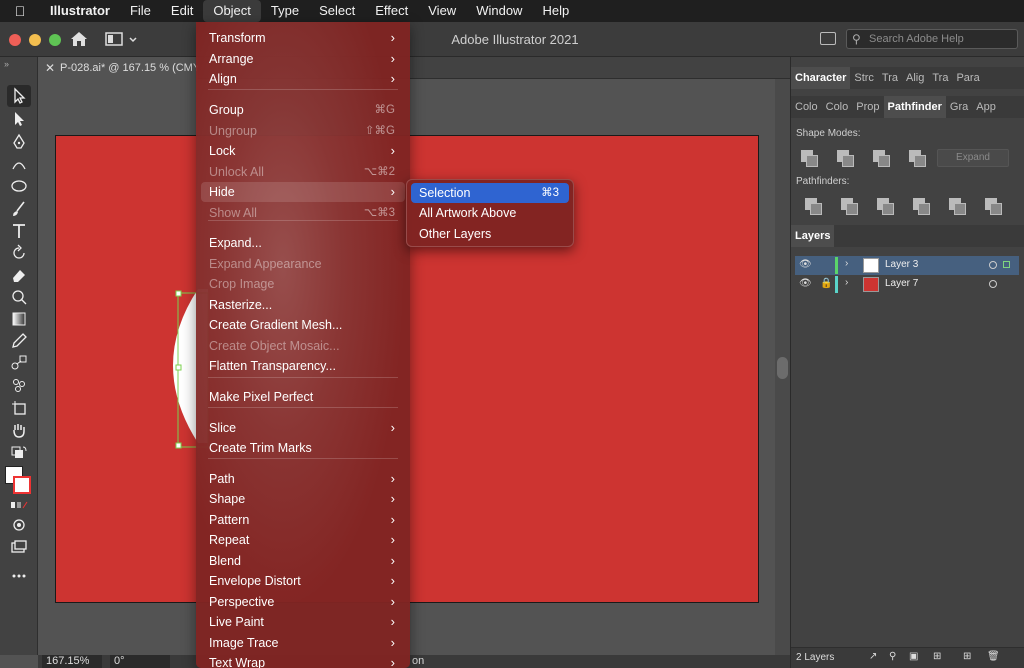  I want to click on vertical-scrollbar, so click(782, 367).